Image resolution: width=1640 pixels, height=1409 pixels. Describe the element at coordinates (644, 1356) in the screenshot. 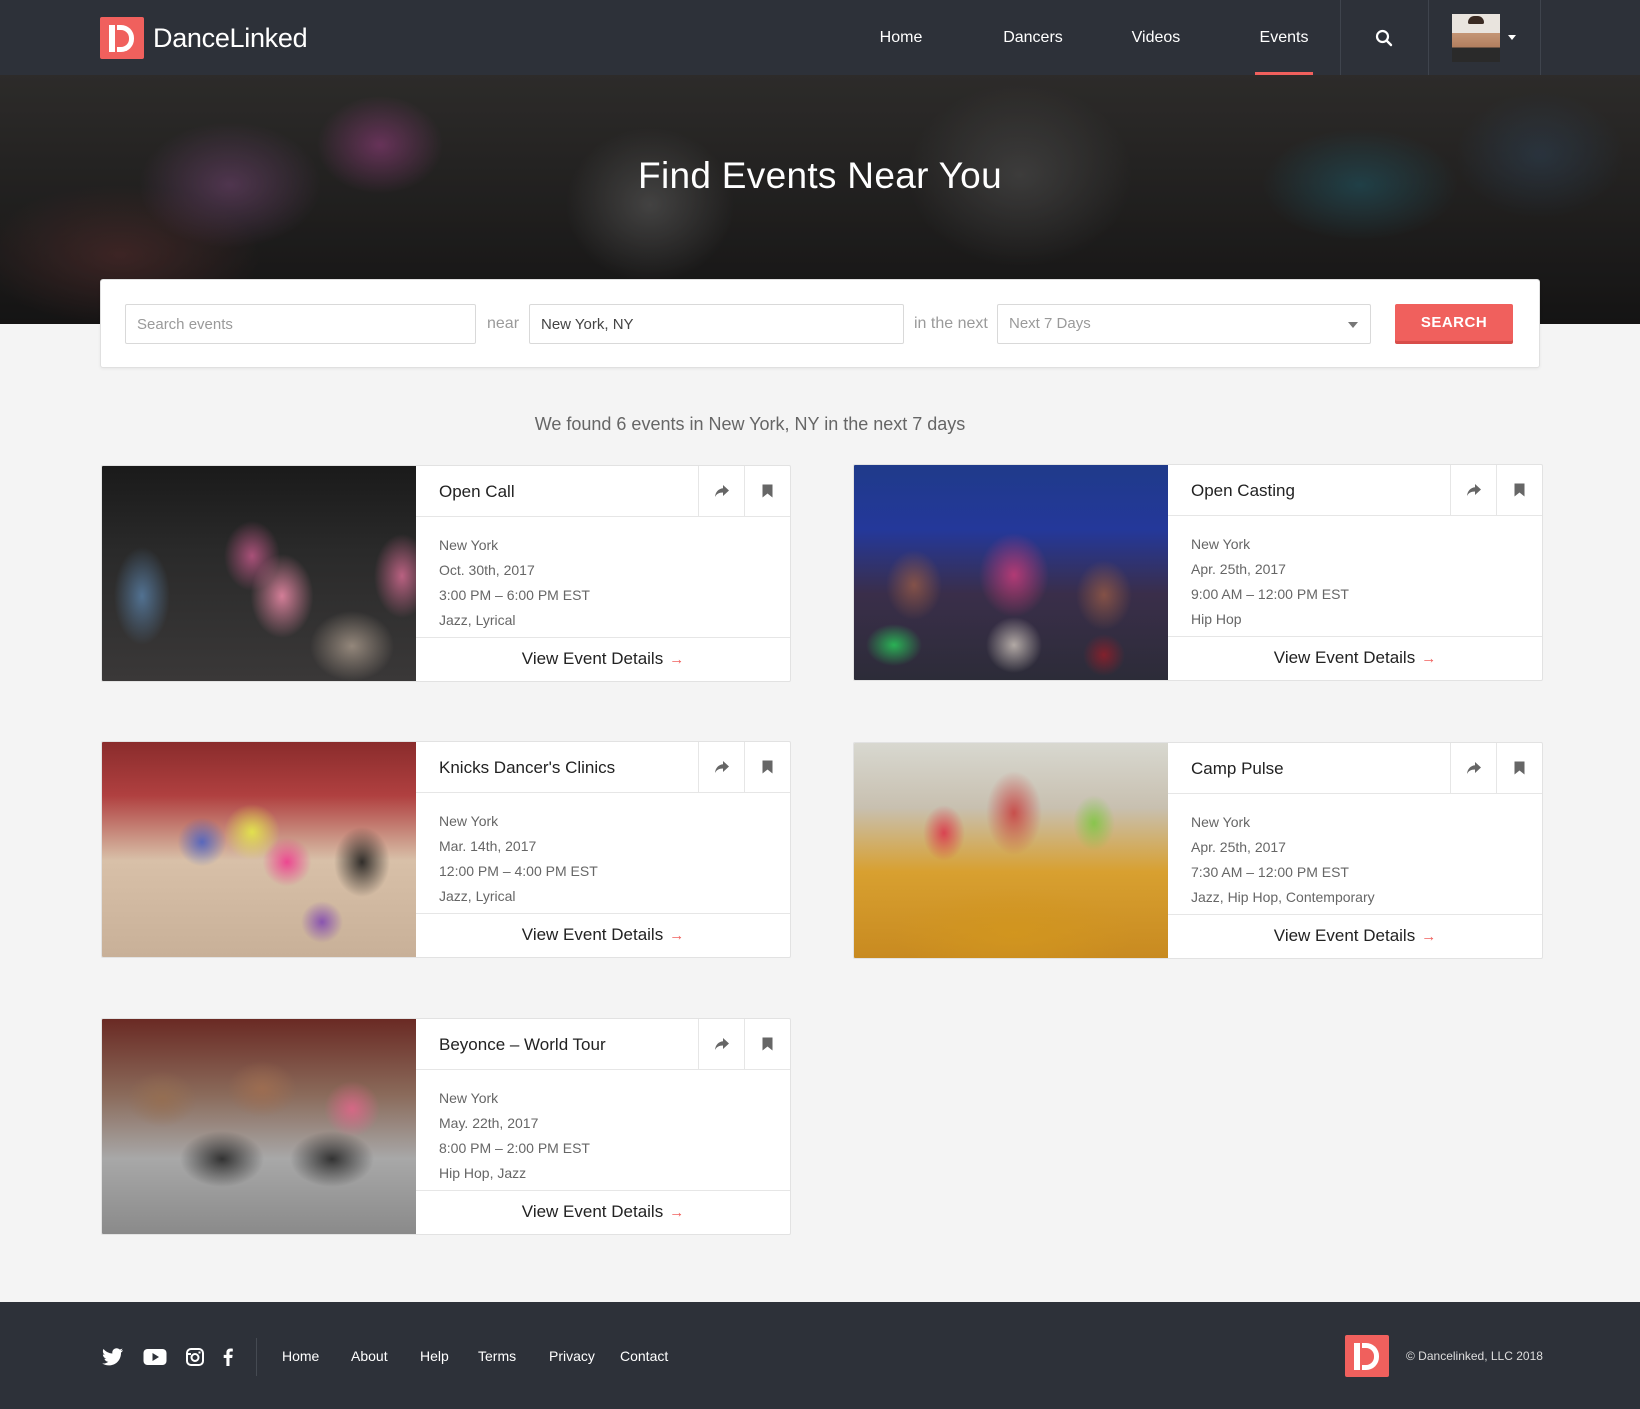

I see `footer-link-contact: Contact` at that location.